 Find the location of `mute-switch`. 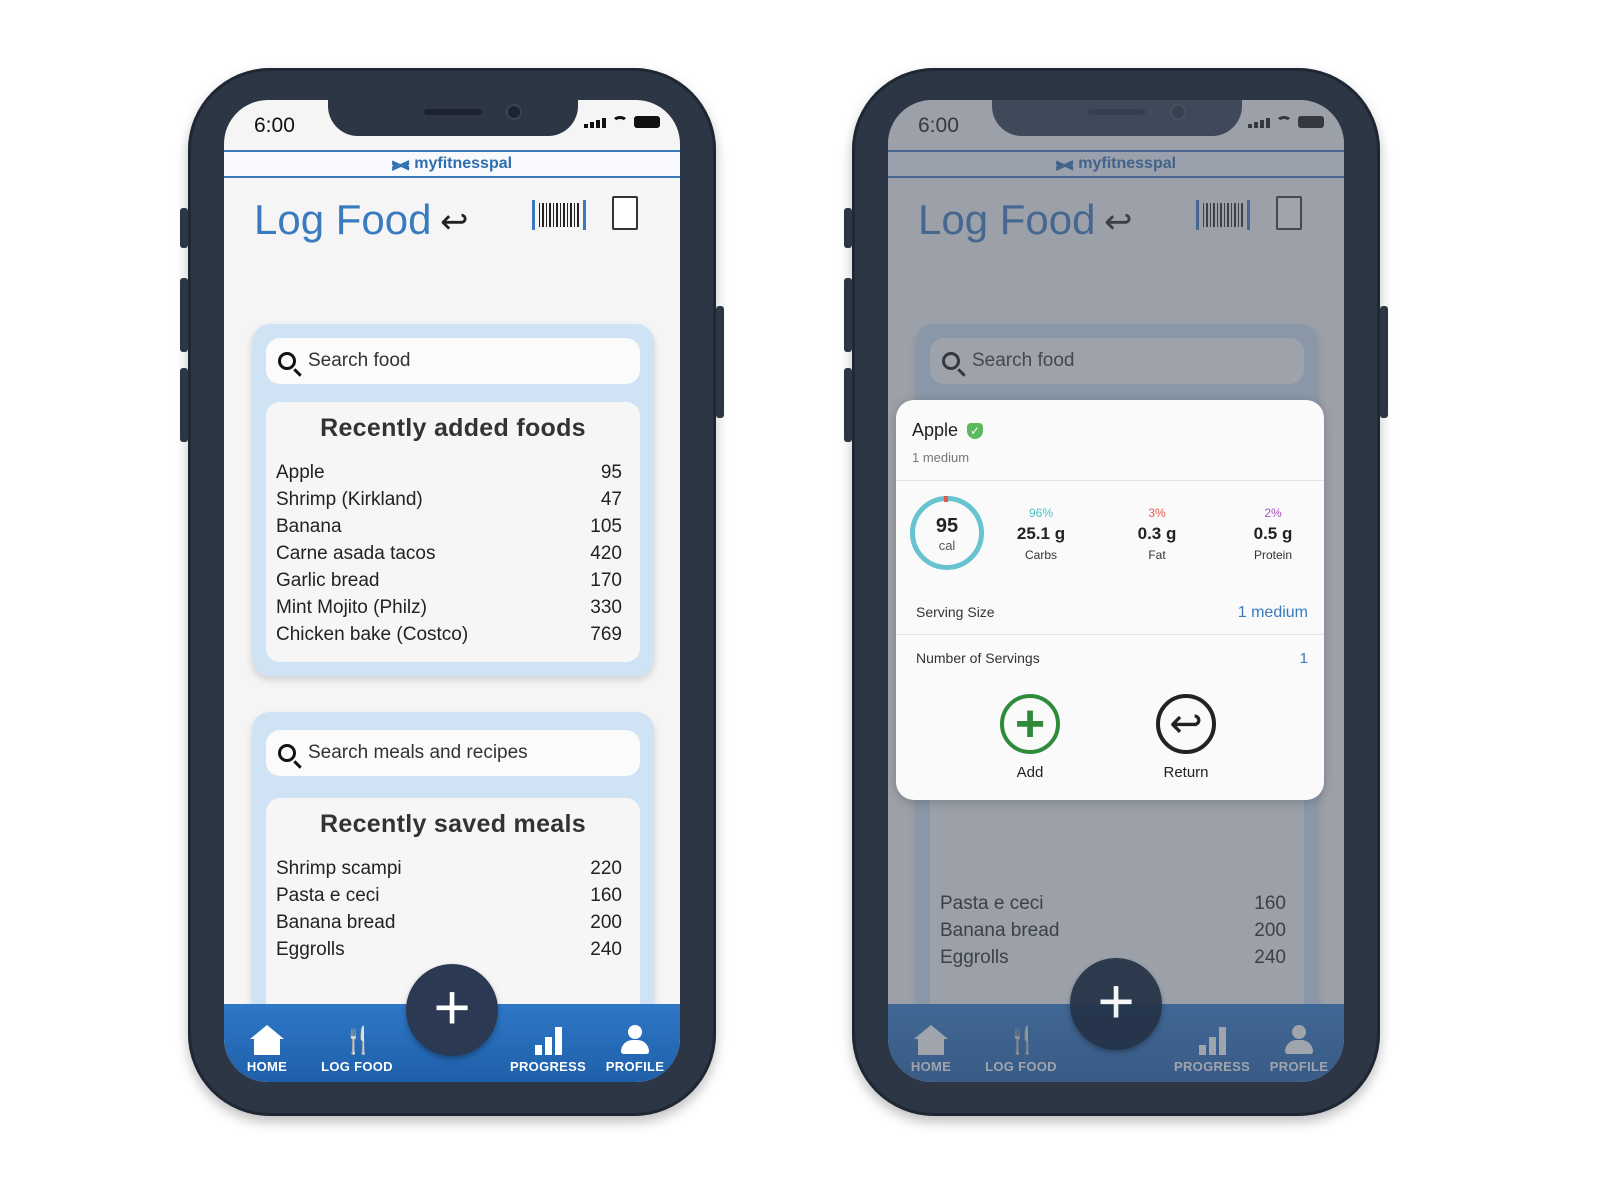

mute-switch is located at coordinates (184, 228).